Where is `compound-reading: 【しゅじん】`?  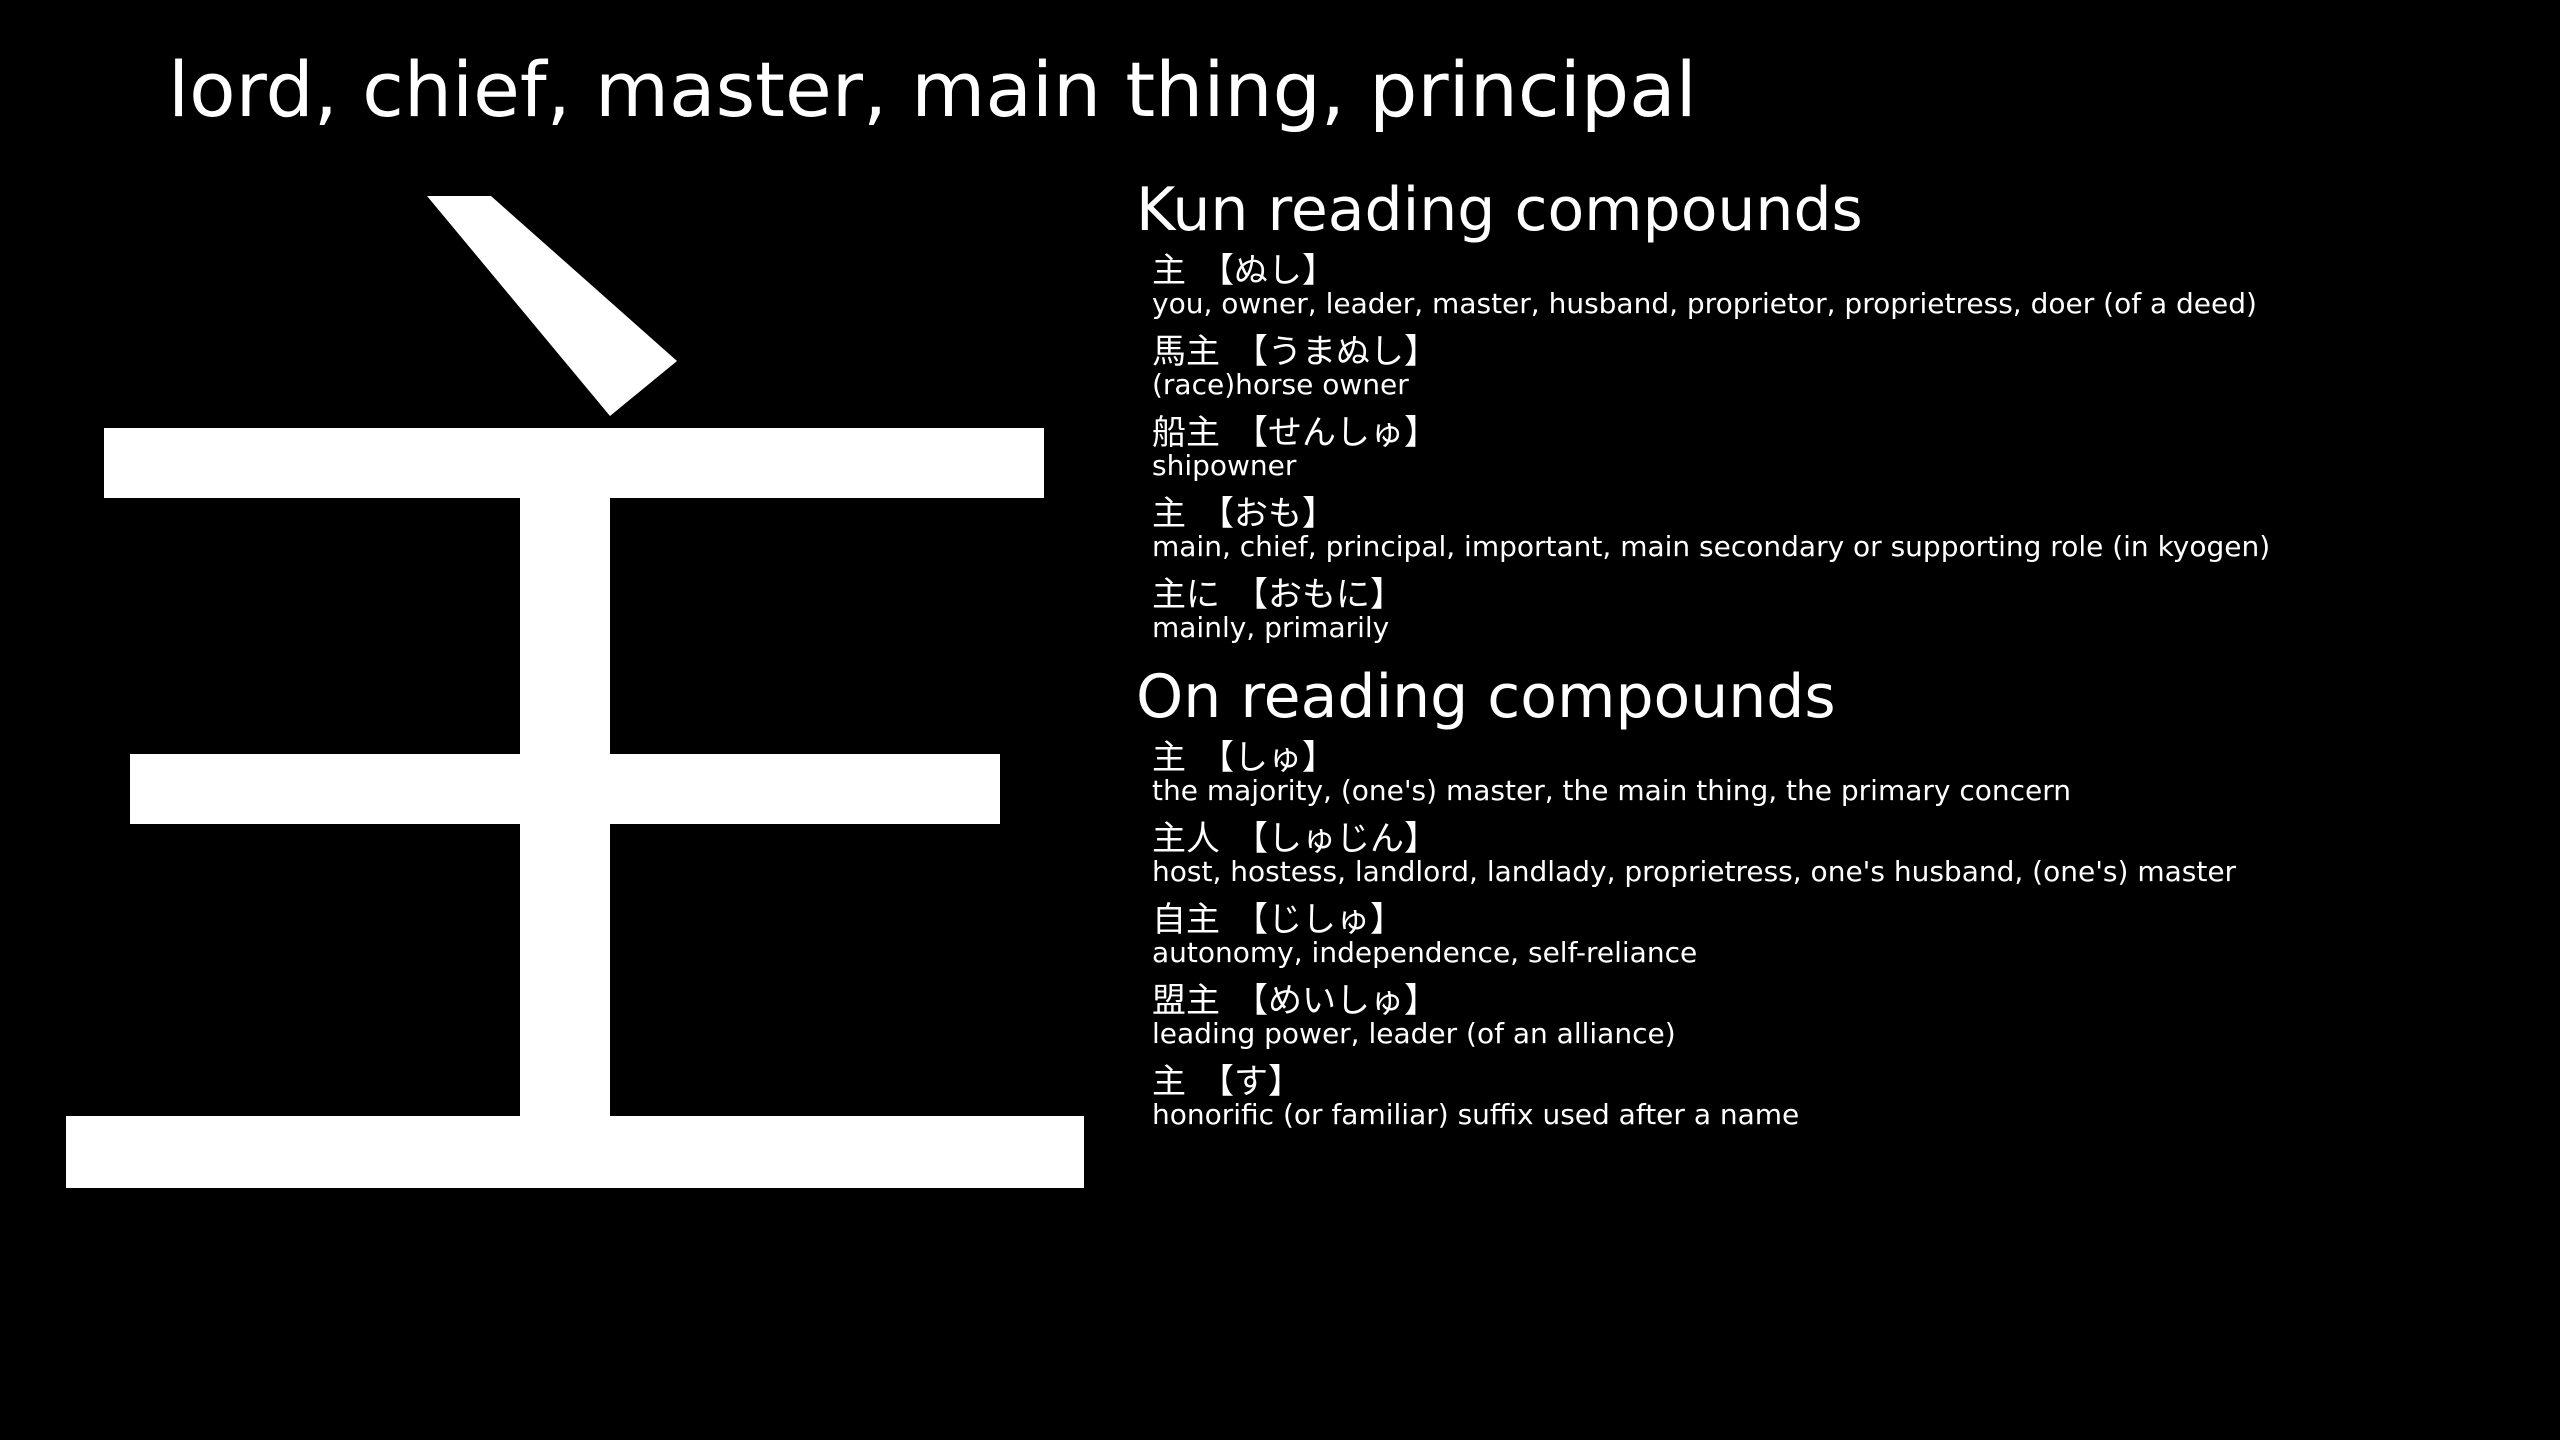
compound-reading: 【しゅじん】 is located at coordinates (1336, 839).